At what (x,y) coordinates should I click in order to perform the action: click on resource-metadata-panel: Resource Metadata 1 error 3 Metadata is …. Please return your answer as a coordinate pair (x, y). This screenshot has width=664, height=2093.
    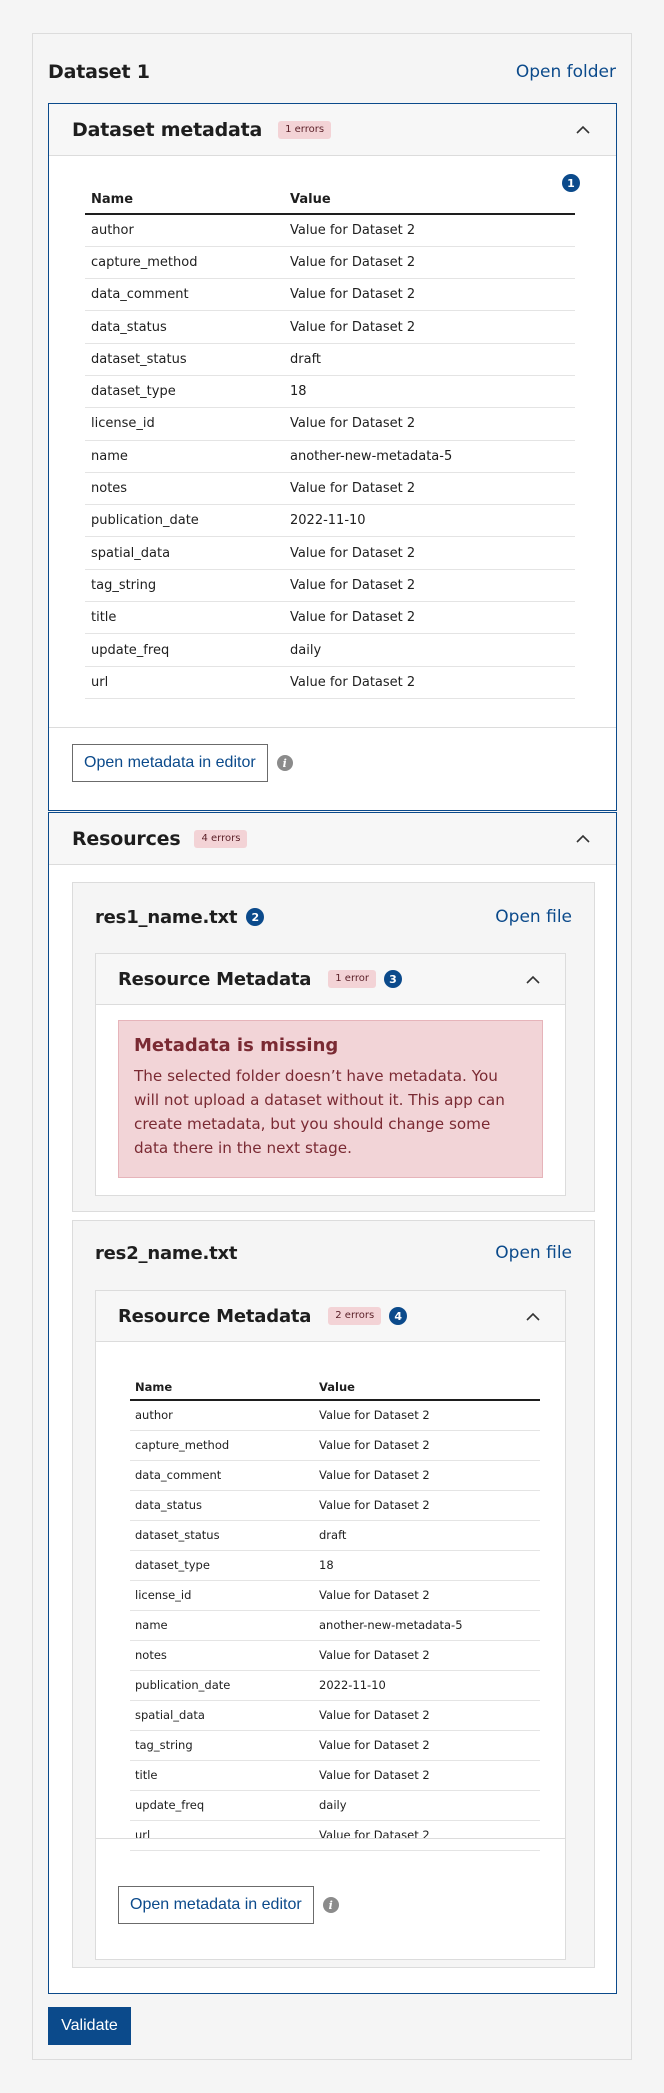
    Looking at the image, I should click on (330, 1074).